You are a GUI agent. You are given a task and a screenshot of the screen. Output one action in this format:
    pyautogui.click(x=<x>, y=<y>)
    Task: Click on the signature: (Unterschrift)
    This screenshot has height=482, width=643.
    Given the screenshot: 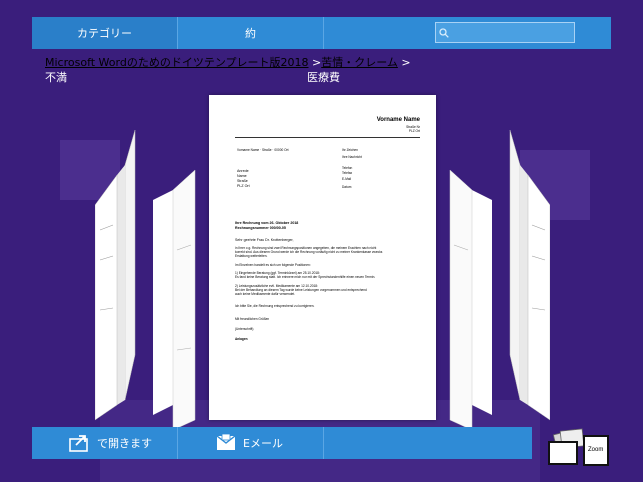 What is the action you would take?
    pyautogui.click(x=244, y=329)
    